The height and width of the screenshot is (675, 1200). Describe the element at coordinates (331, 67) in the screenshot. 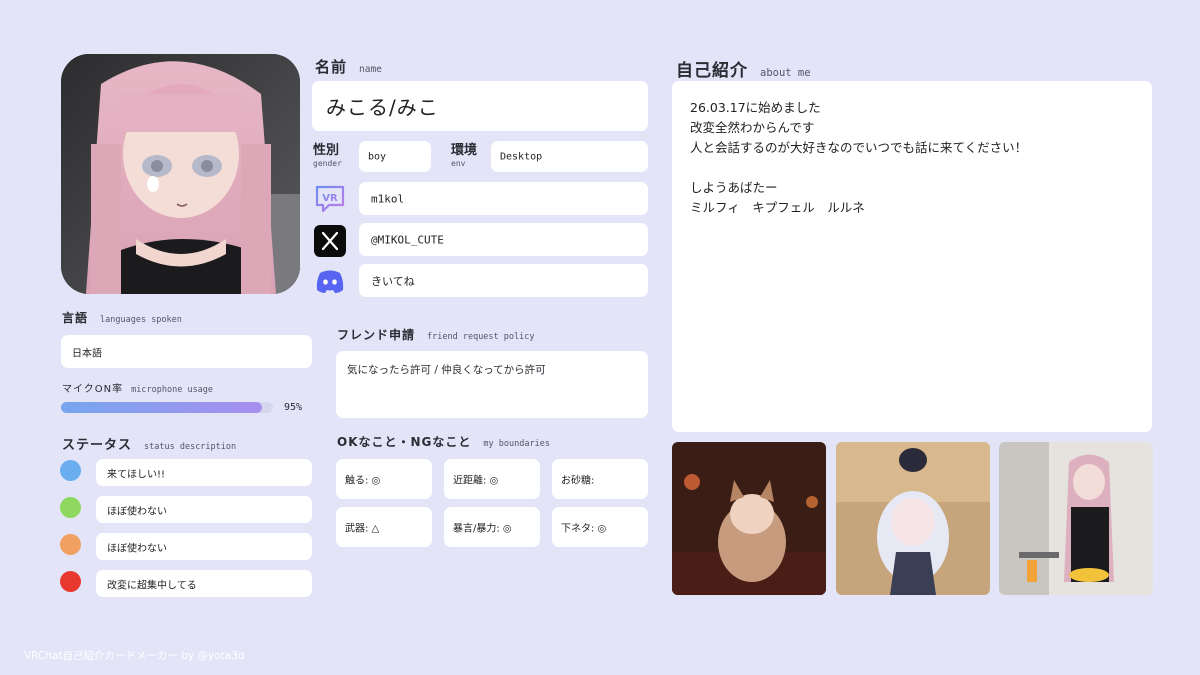

I see `name-title-jp: 名前` at that location.